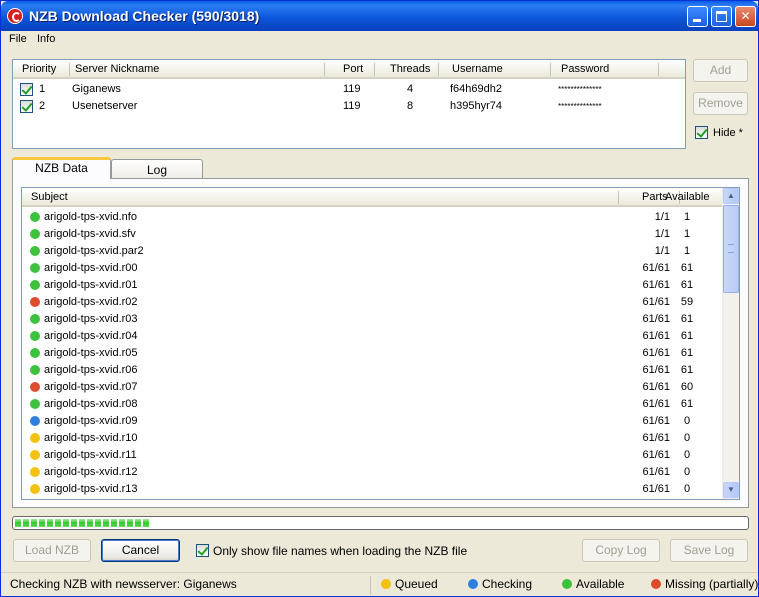 The width and height of the screenshot is (759, 597). What do you see at coordinates (372, 421) in the screenshot?
I see `nzb-file-row: arigold-tps-xvid.r09 61/61 0` at bounding box center [372, 421].